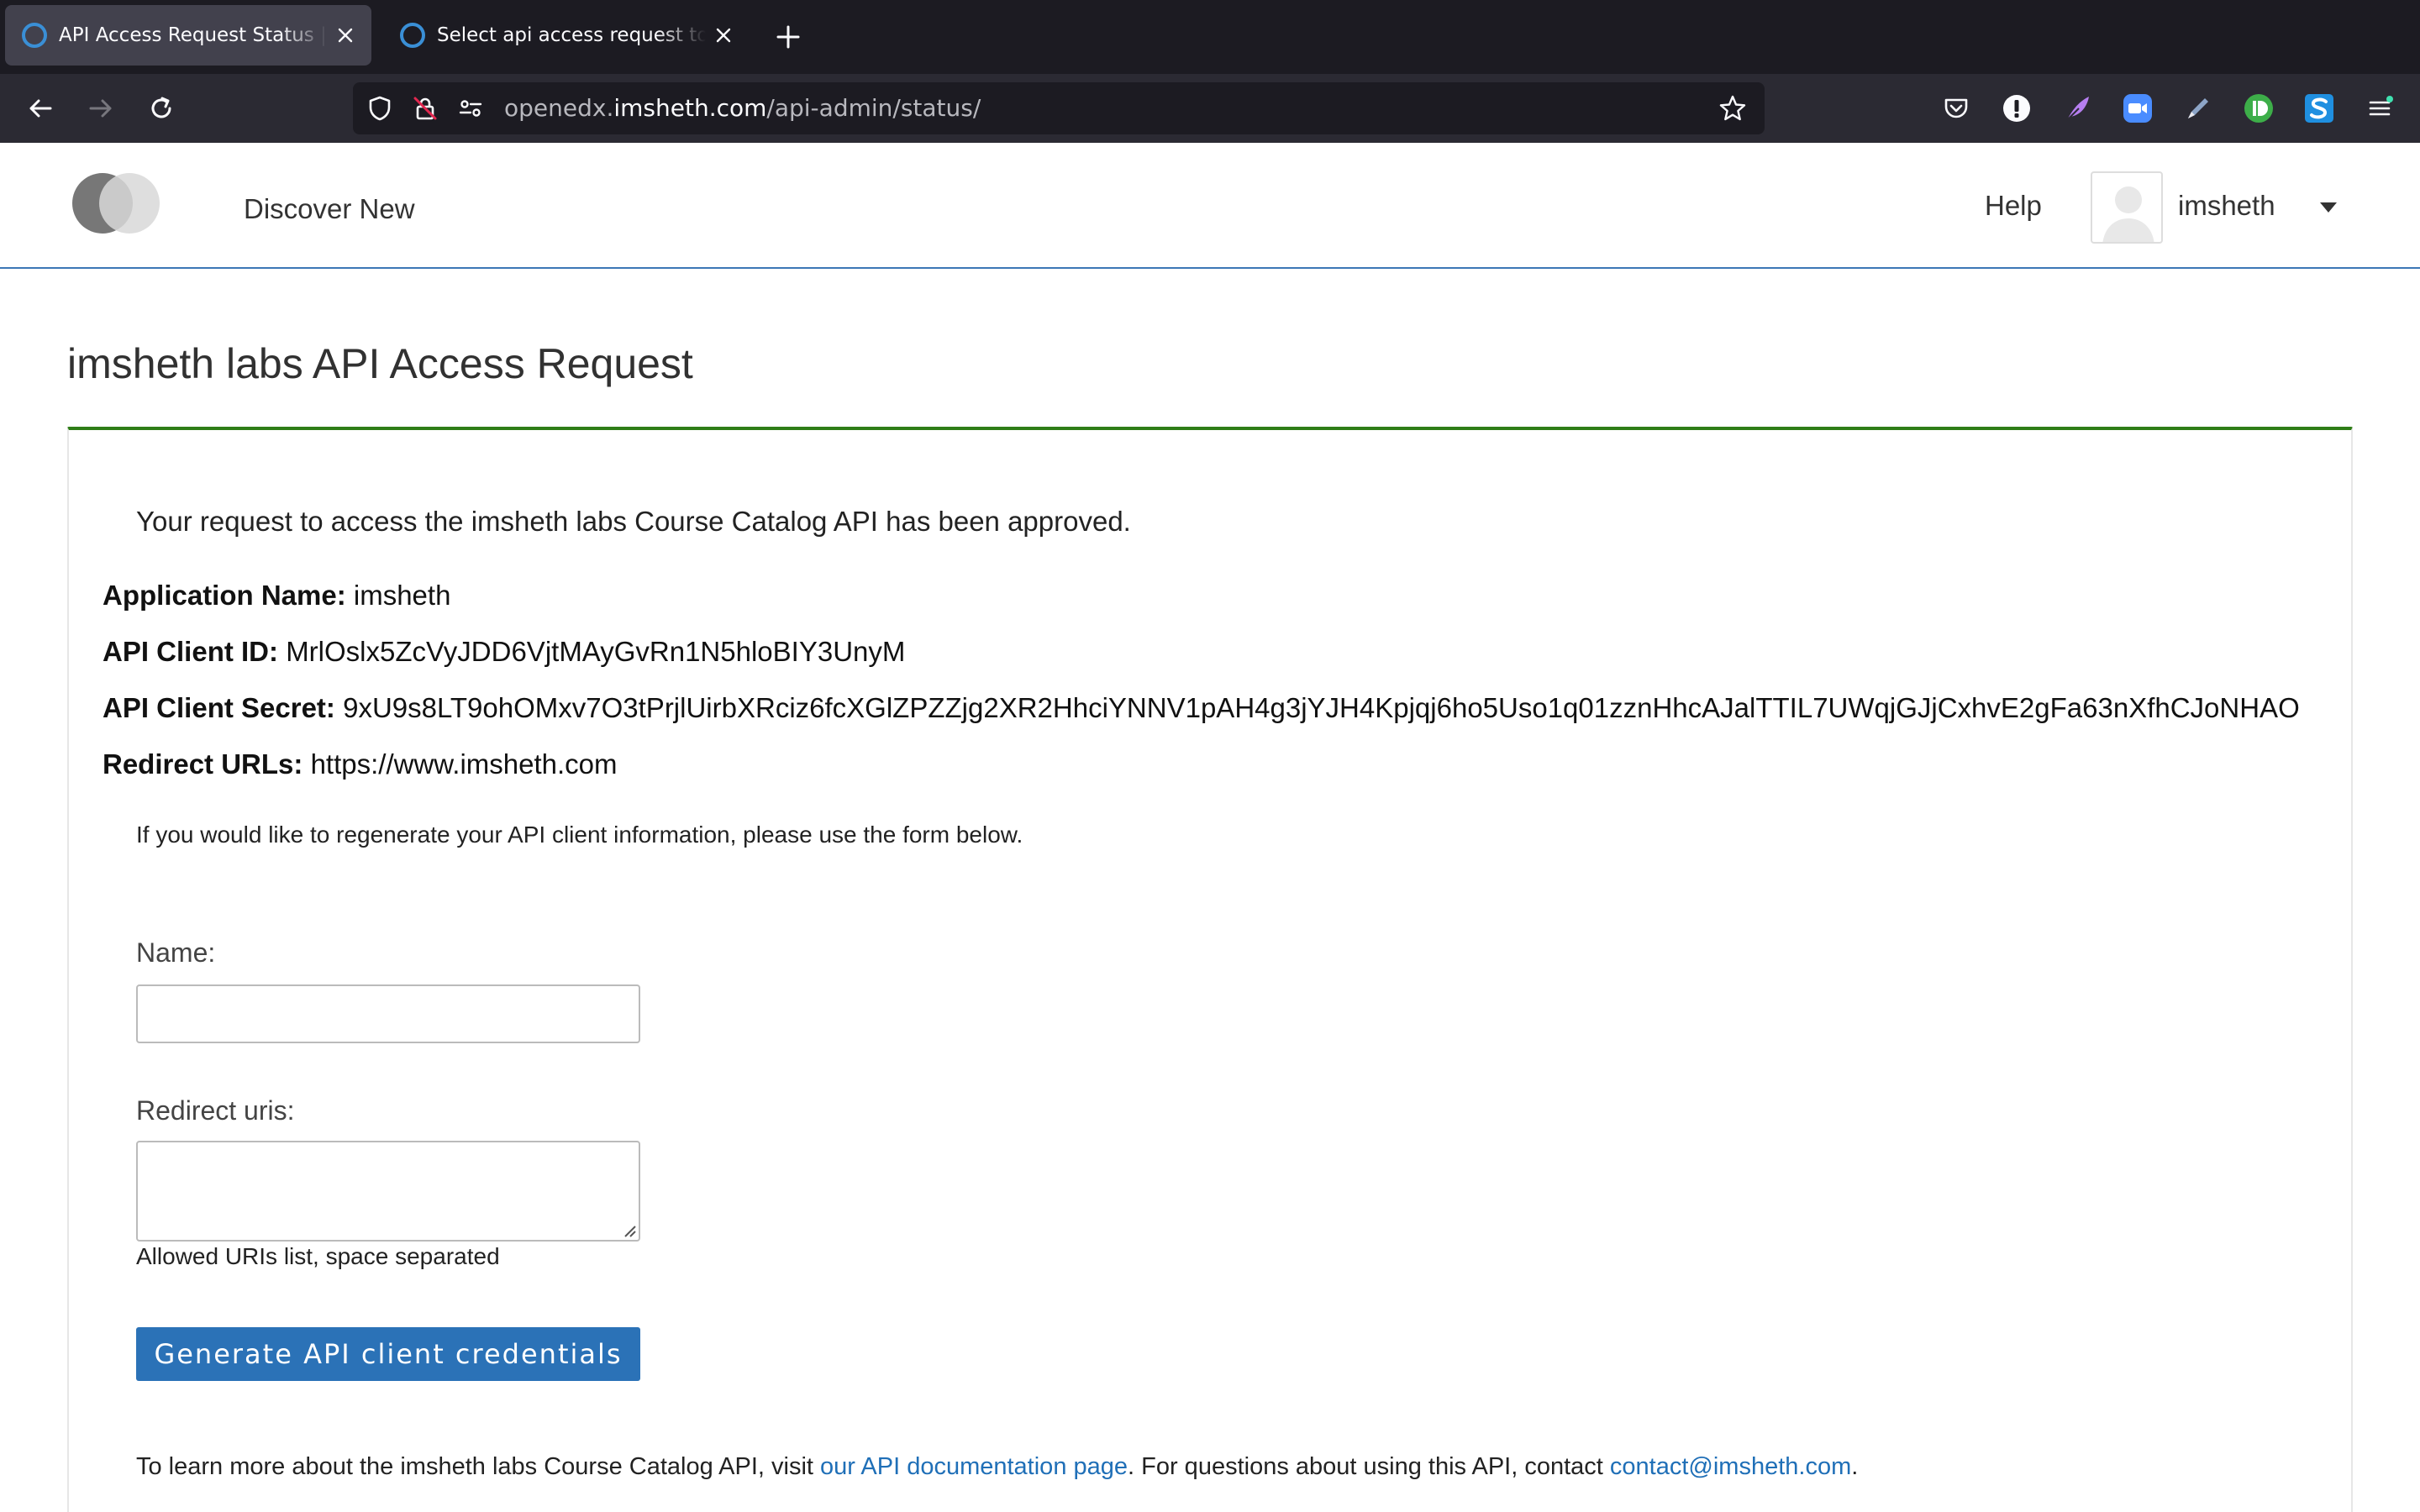 Image resolution: width=2420 pixels, height=1512 pixels. What do you see at coordinates (2226, 206) in the screenshot?
I see `username: imsheth` at bounding box center [2226, 206].